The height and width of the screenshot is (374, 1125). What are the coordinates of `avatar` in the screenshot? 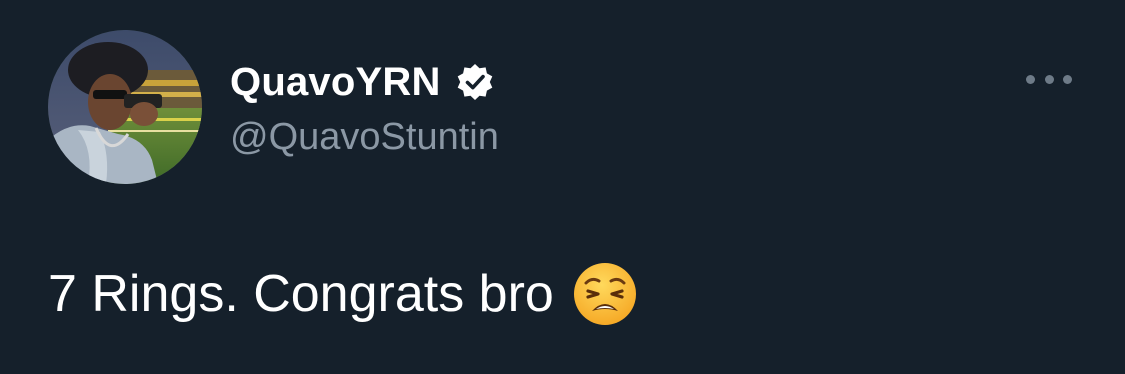 It's located at (125, 107).